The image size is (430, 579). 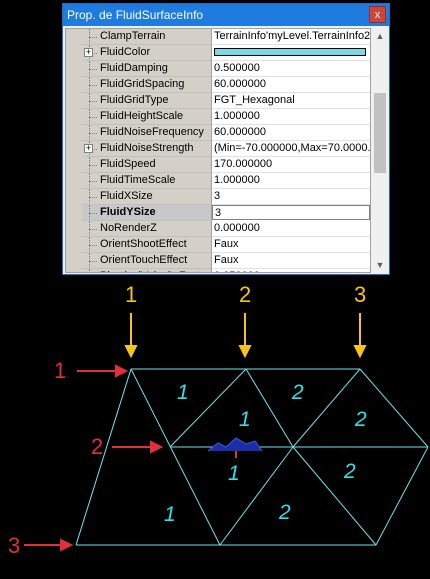 What do you see at coordinates (14, 545) in the screenshot?
I see `row-number-3: 3` at bounding box center [14, 545].